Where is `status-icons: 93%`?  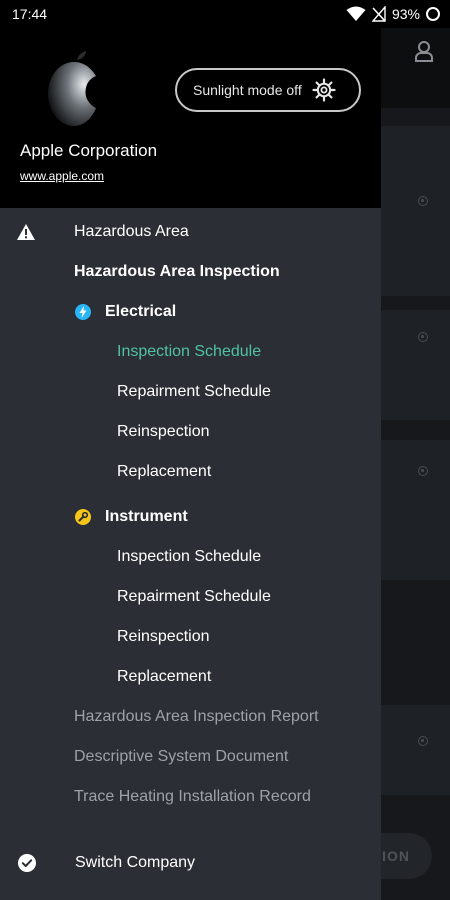 status-icons: 93% is located at coordinates (393, 14).